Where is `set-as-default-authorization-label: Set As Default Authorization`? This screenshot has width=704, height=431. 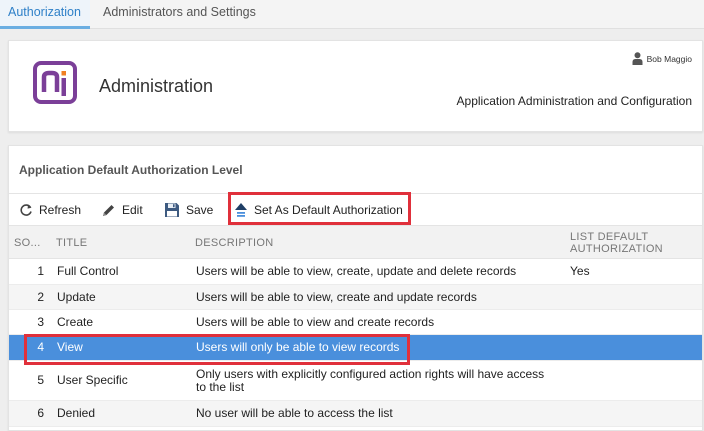
set-as-default-authorization-label: Set As Default Authorization is located at coordinates (328, 210).